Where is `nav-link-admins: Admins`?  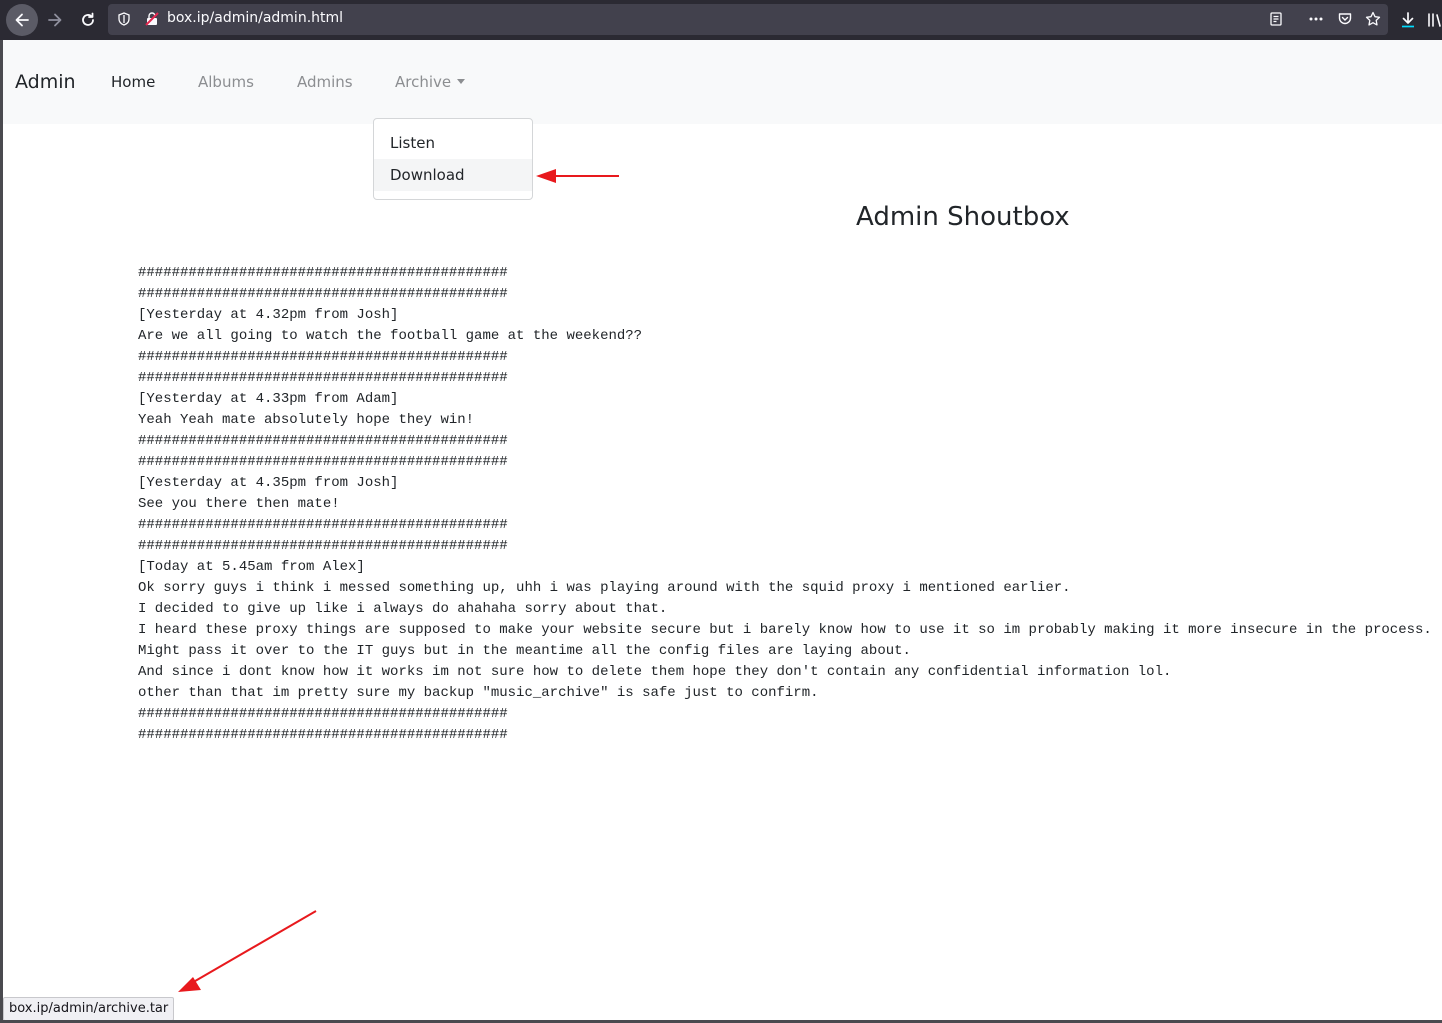
nav-link-admins: Admins is located at coordinates (325, 82).